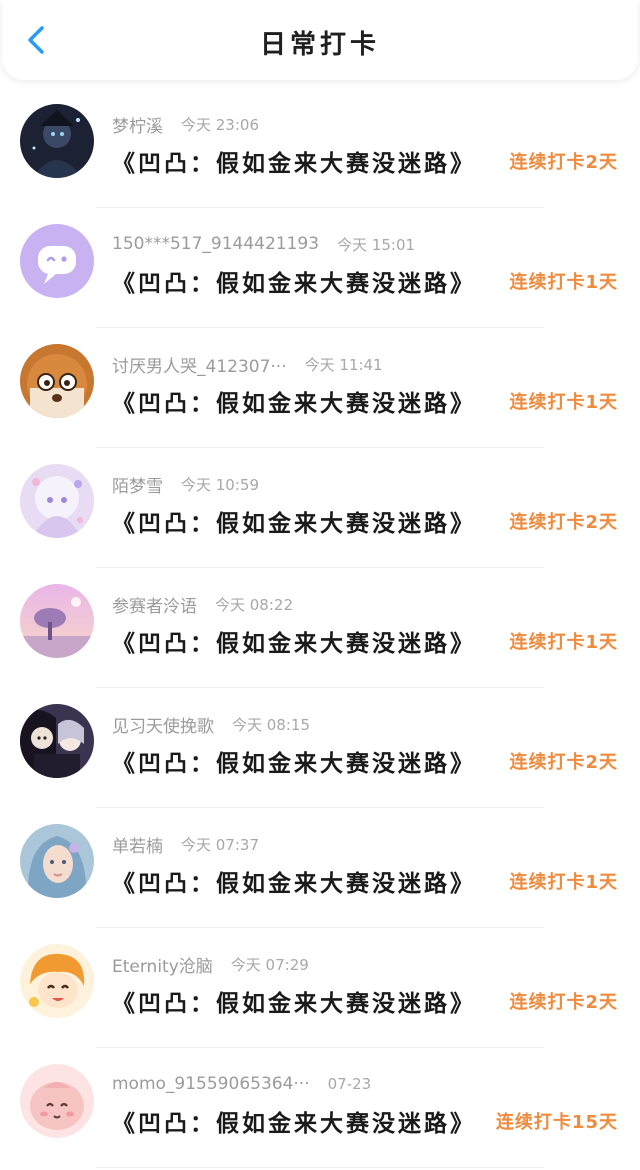 The height and width of the screenshot is (1170, 640). I want to click on page-title: 日常打卡, so click(319, 45).